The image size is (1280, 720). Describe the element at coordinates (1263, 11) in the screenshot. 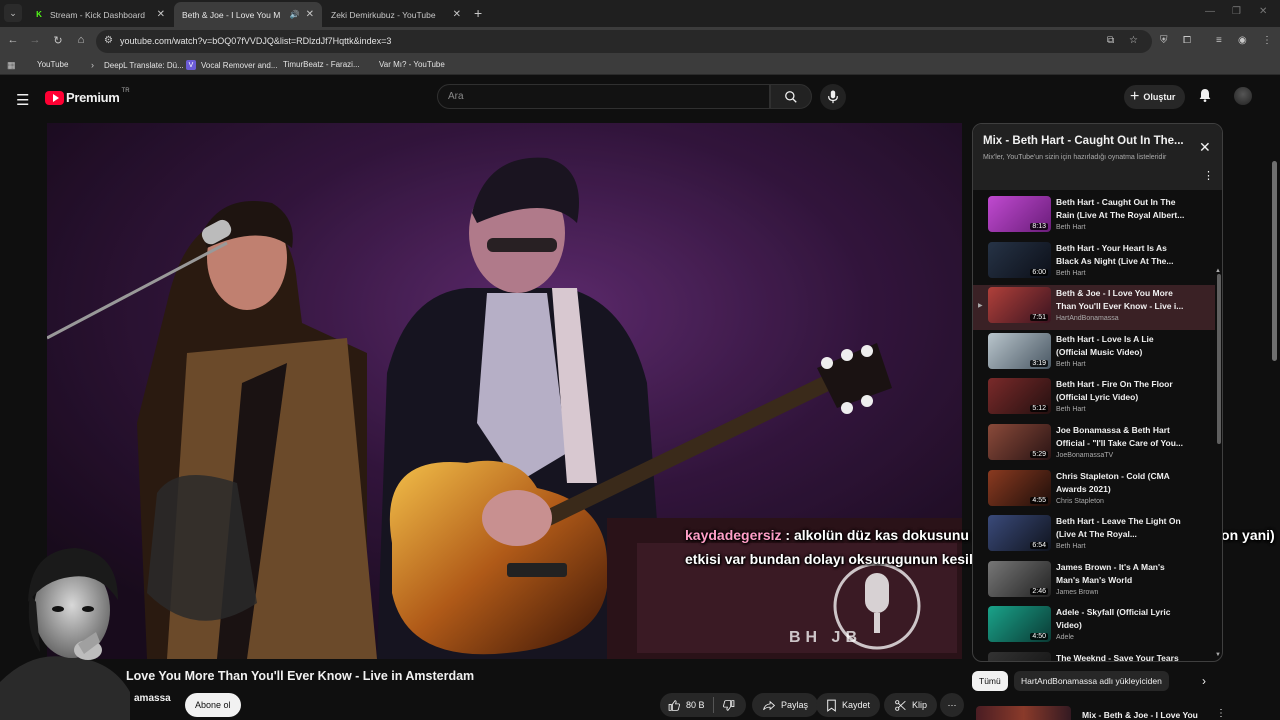

I see `close-window-icon: ✕` at that location.